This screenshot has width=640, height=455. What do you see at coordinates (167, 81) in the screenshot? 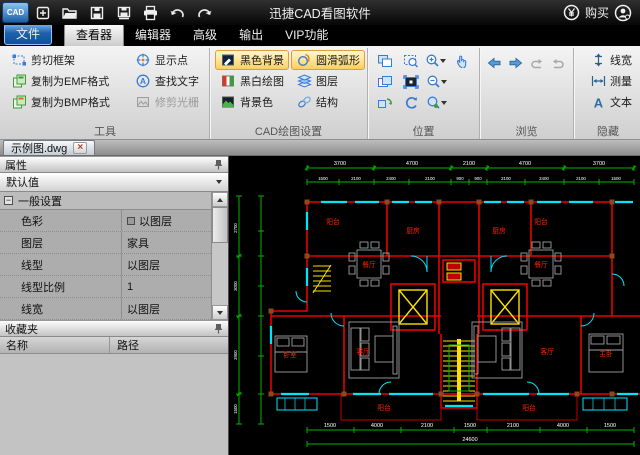
I see `find-text-button: A 查找文字` at bounding box center [167, 81].